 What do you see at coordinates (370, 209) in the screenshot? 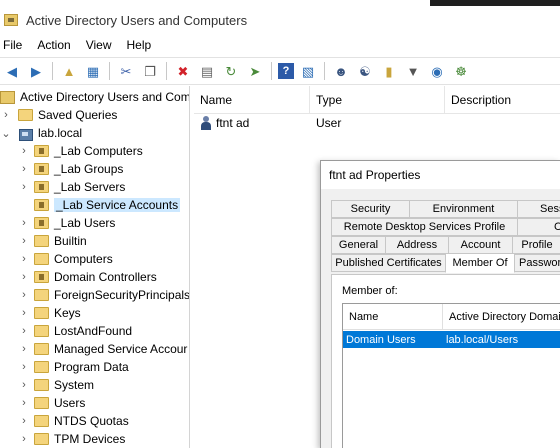
I see `tab-security: Security` at bounding box center [370, 209].